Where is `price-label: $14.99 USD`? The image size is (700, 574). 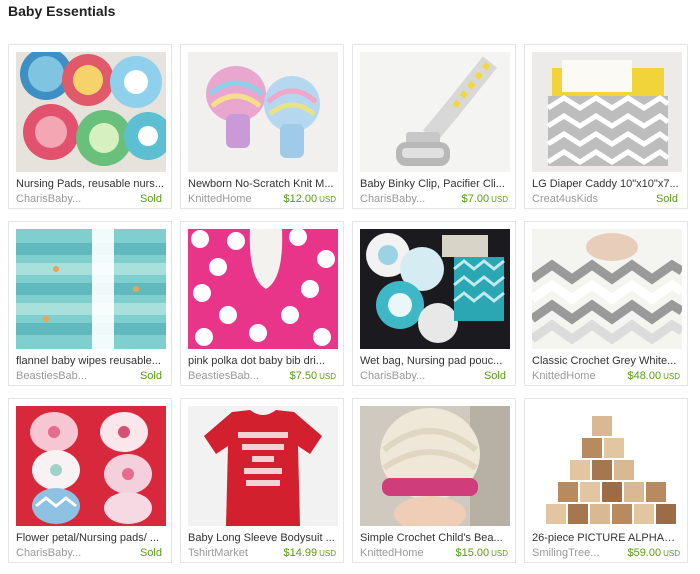 price-label: $14.99 USD is located at coordinates (309, 553).